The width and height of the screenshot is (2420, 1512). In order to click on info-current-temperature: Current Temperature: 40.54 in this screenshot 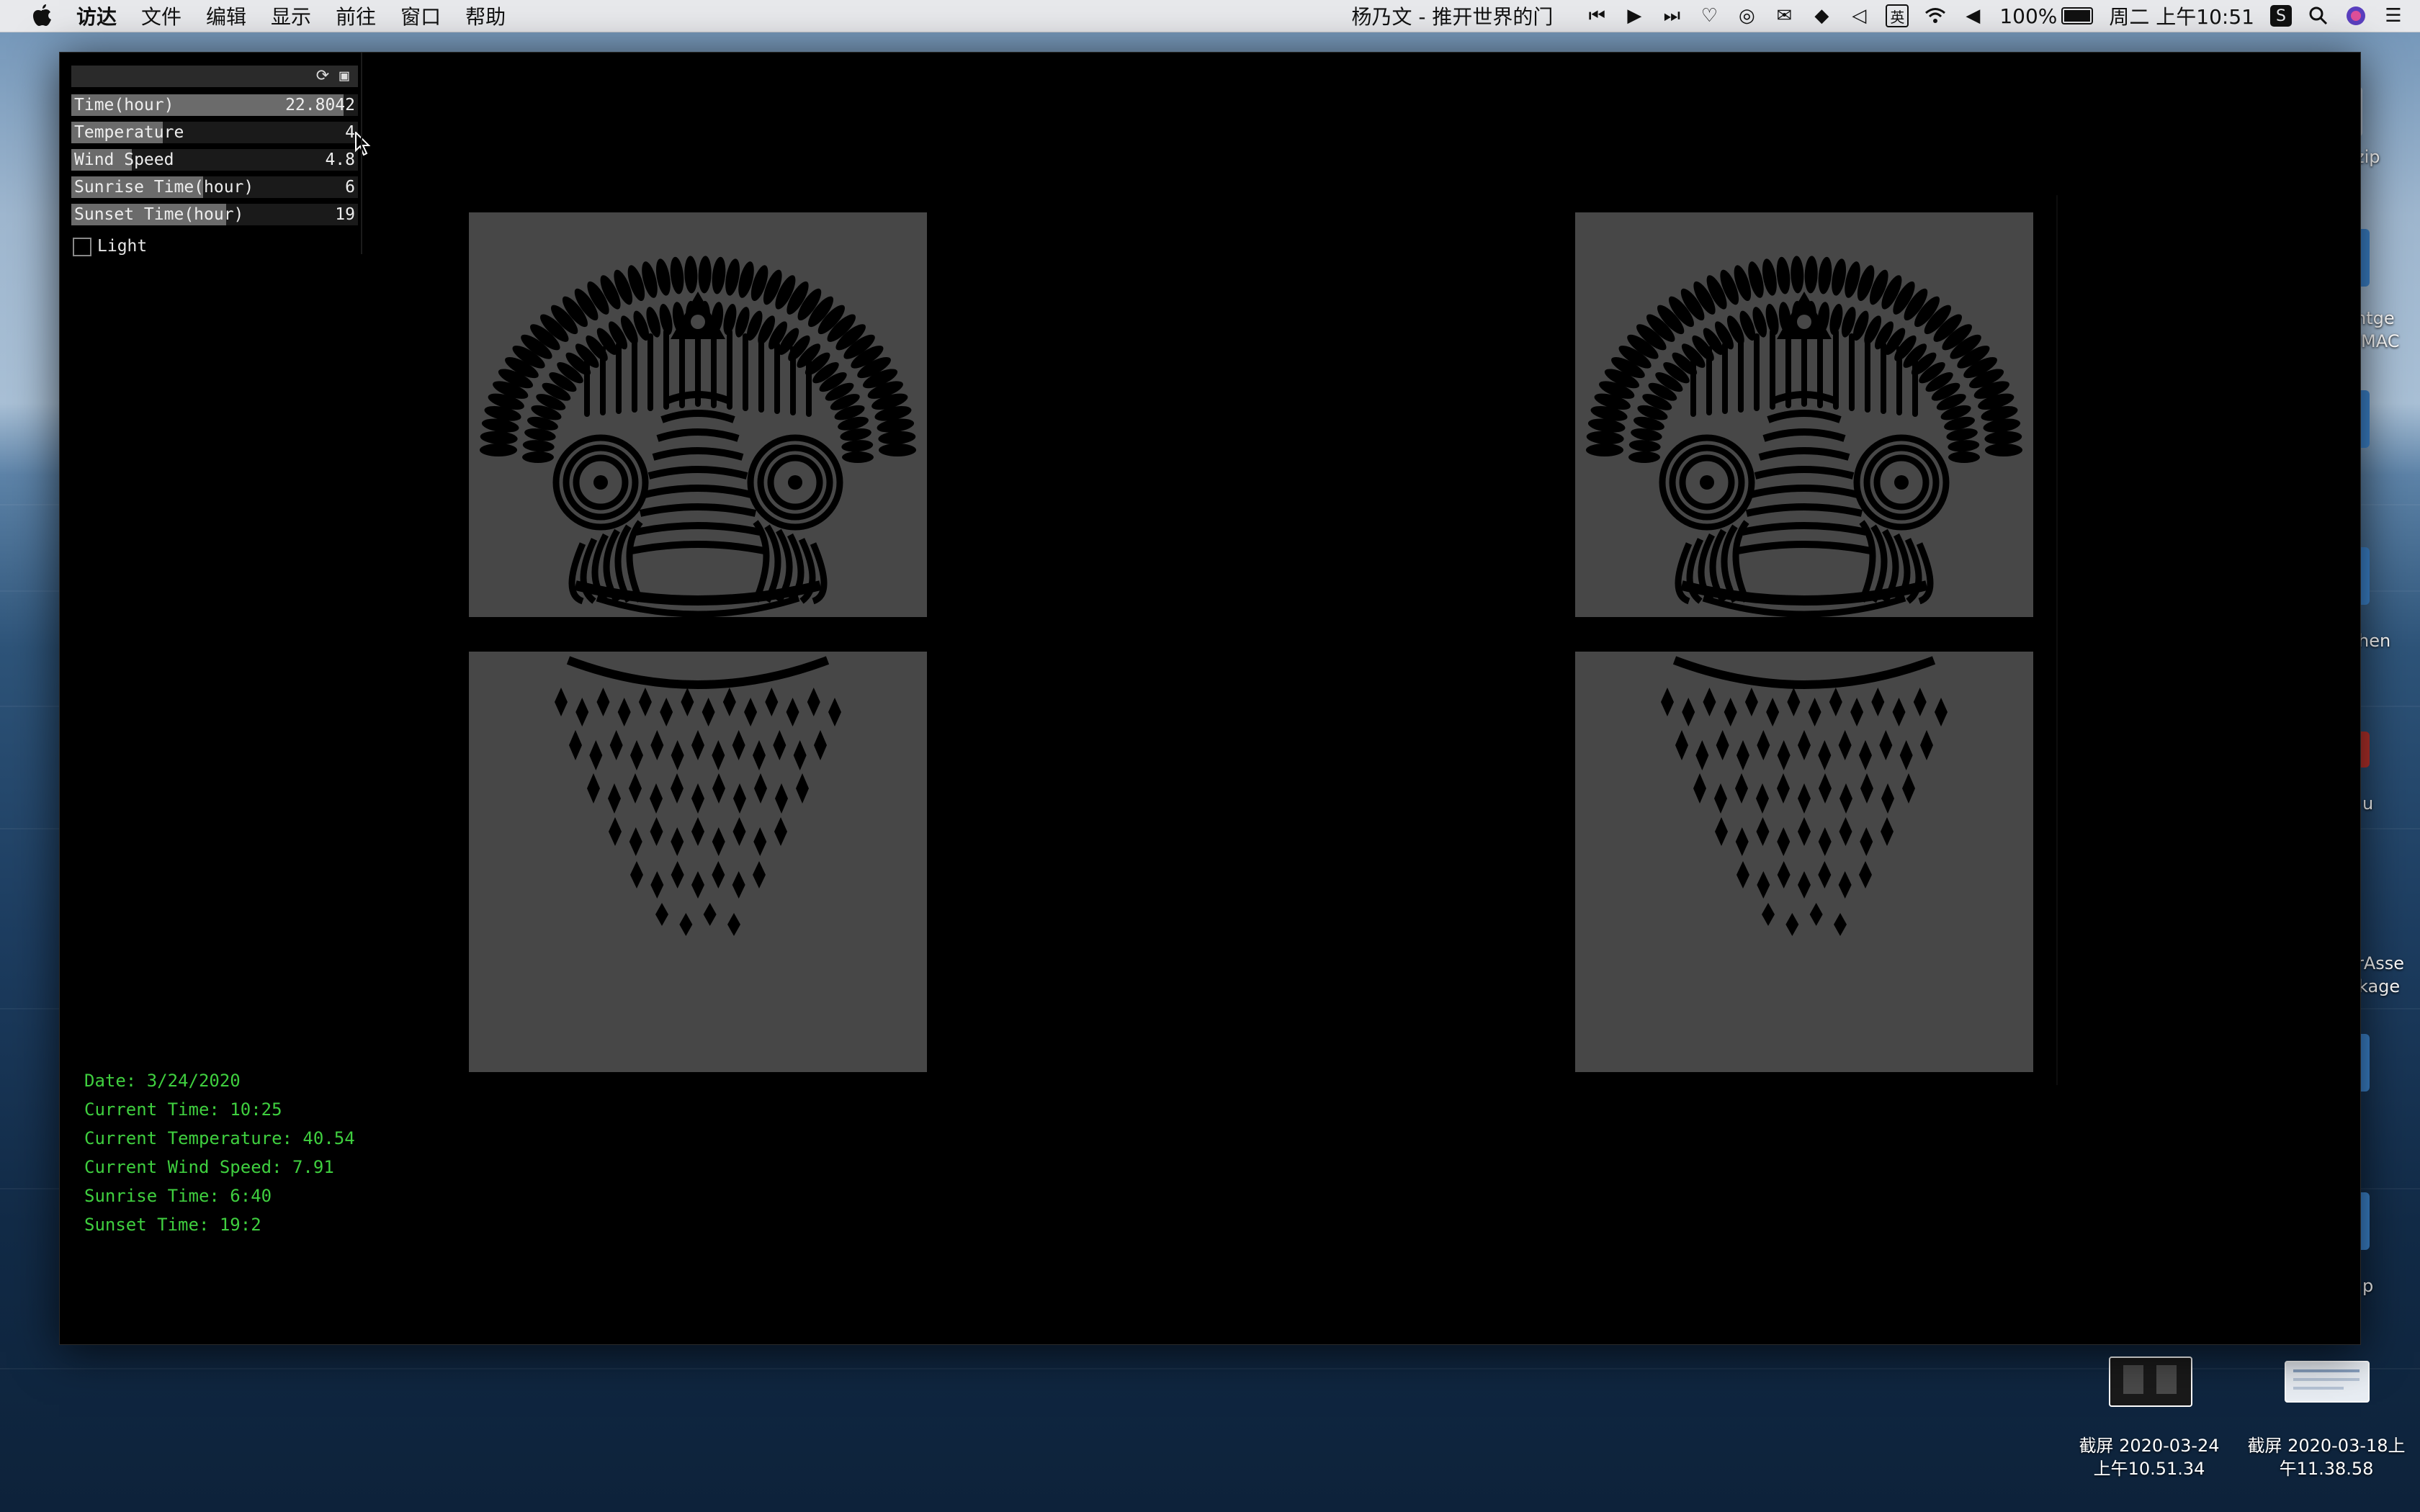, I will do `click(220, 1138)`.